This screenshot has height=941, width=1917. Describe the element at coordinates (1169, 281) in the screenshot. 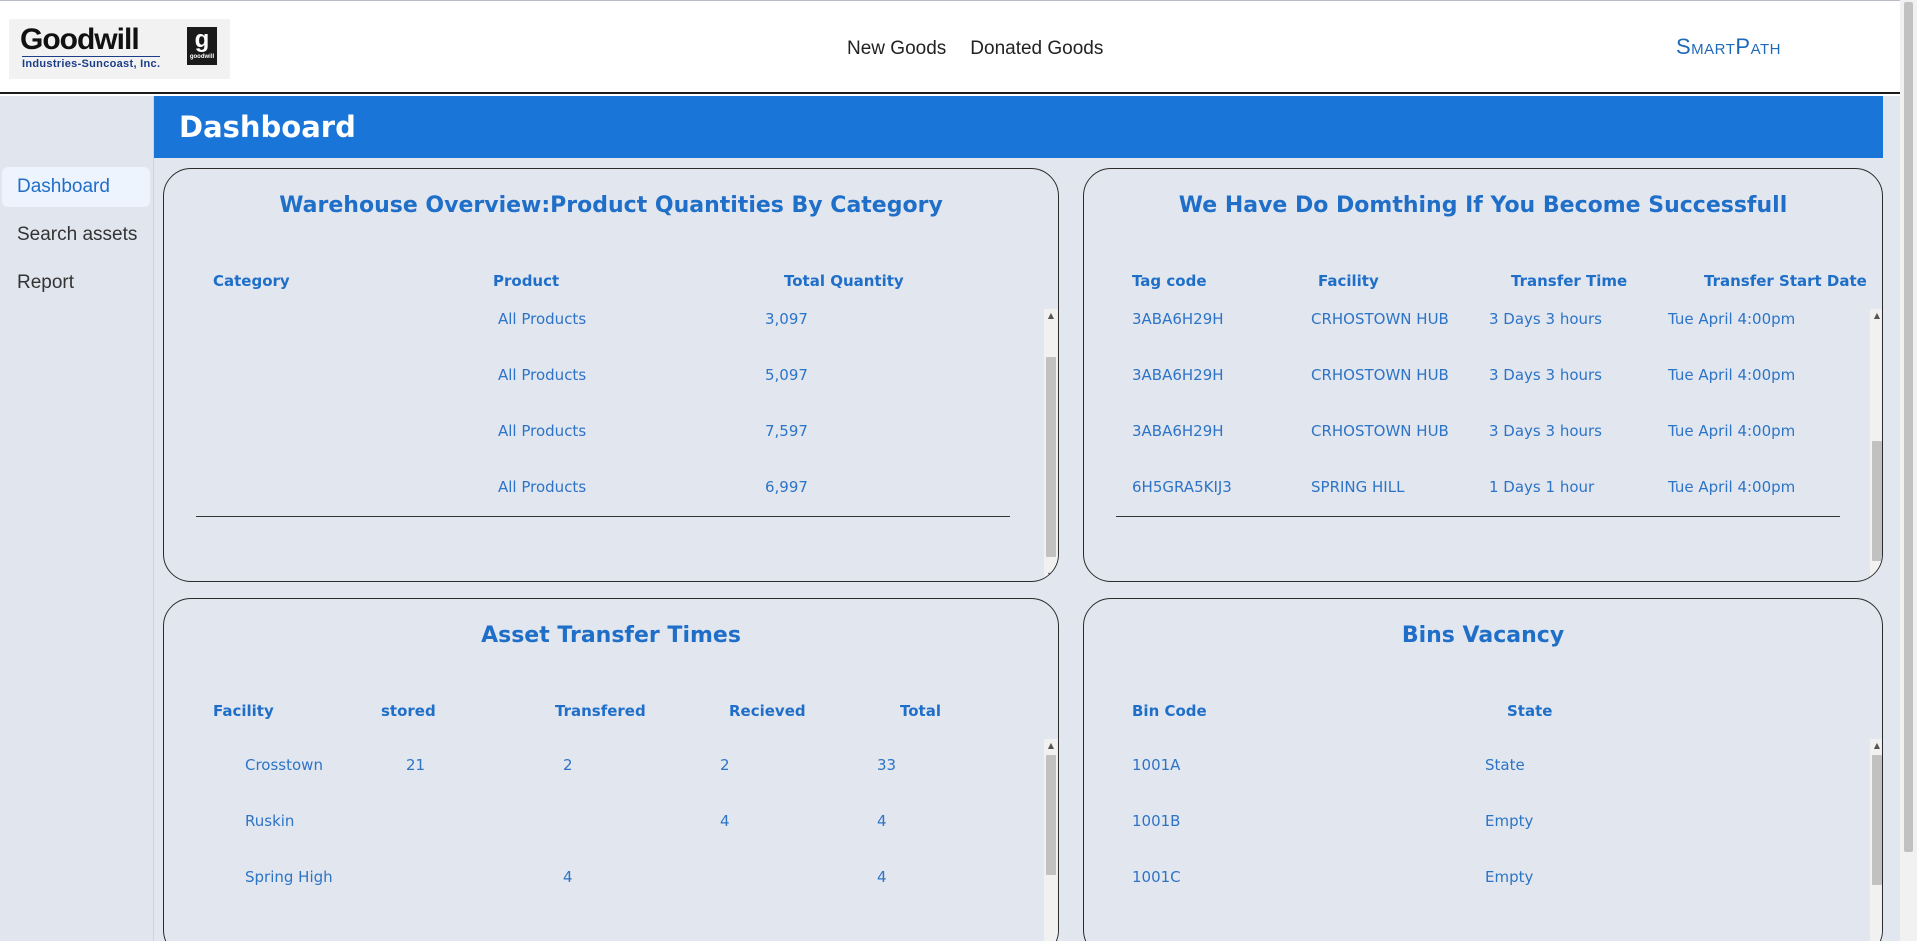

I see `column-header-tag-code: Tag code` at that location.